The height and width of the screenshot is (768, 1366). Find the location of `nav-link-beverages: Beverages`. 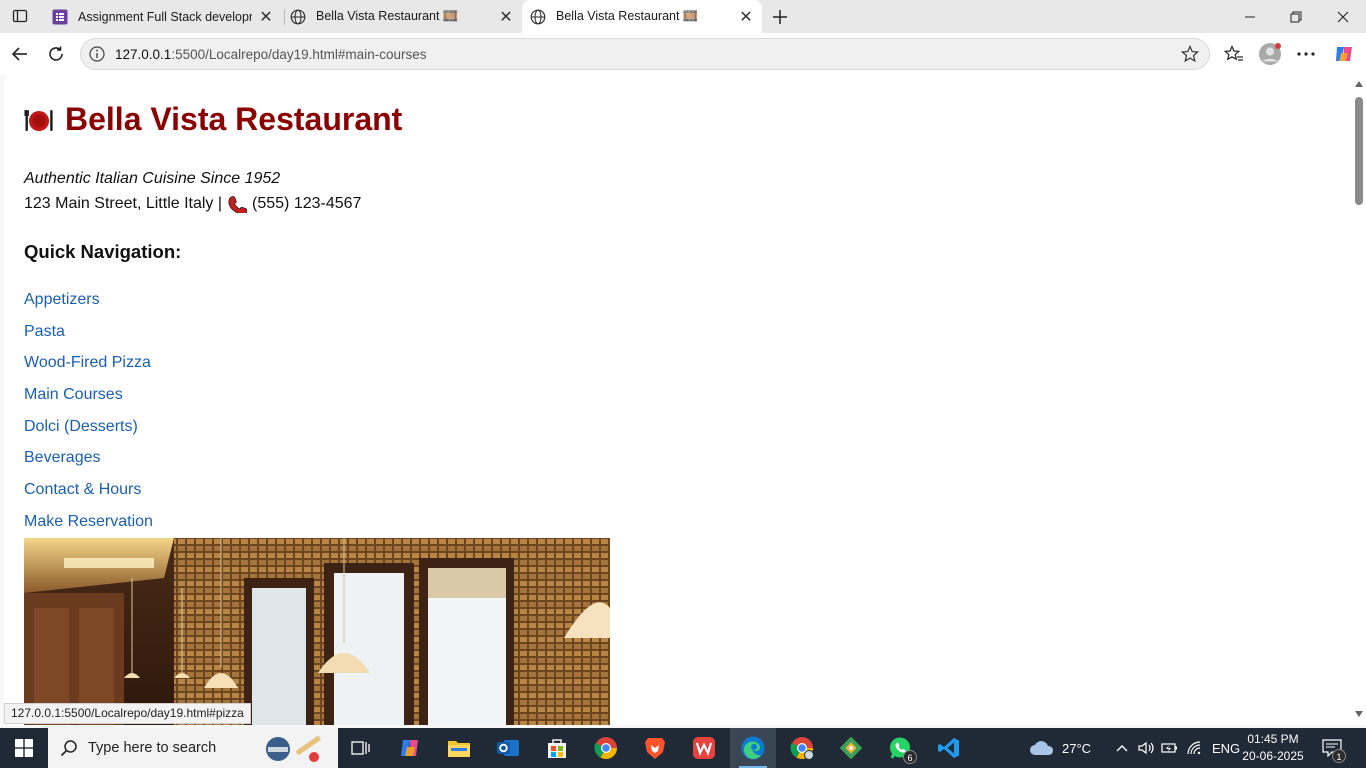

nav-link-beverages: Beverages is located at coordinates (62, 457).